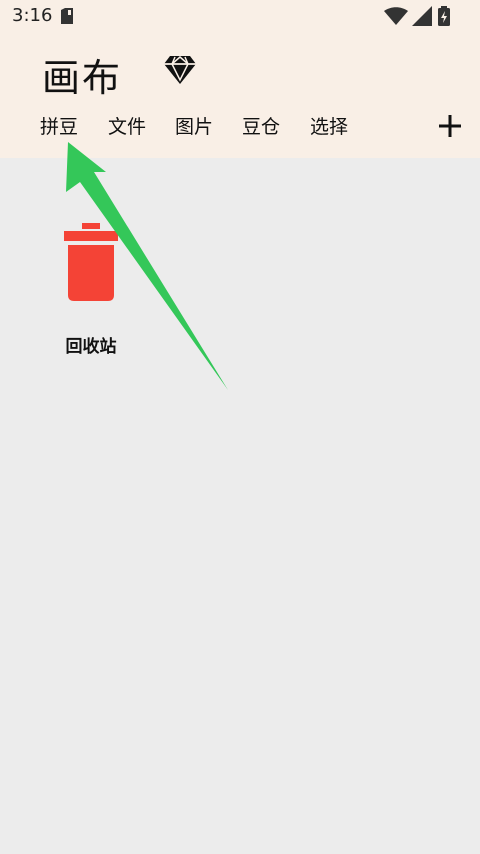 Image resolution: width=480 pixels, height=854 pixels. What do you see at coordinates (59, 125) in the screenshot?
I see `tab-pindou: 拼豆` at bounding box center [59, 125].